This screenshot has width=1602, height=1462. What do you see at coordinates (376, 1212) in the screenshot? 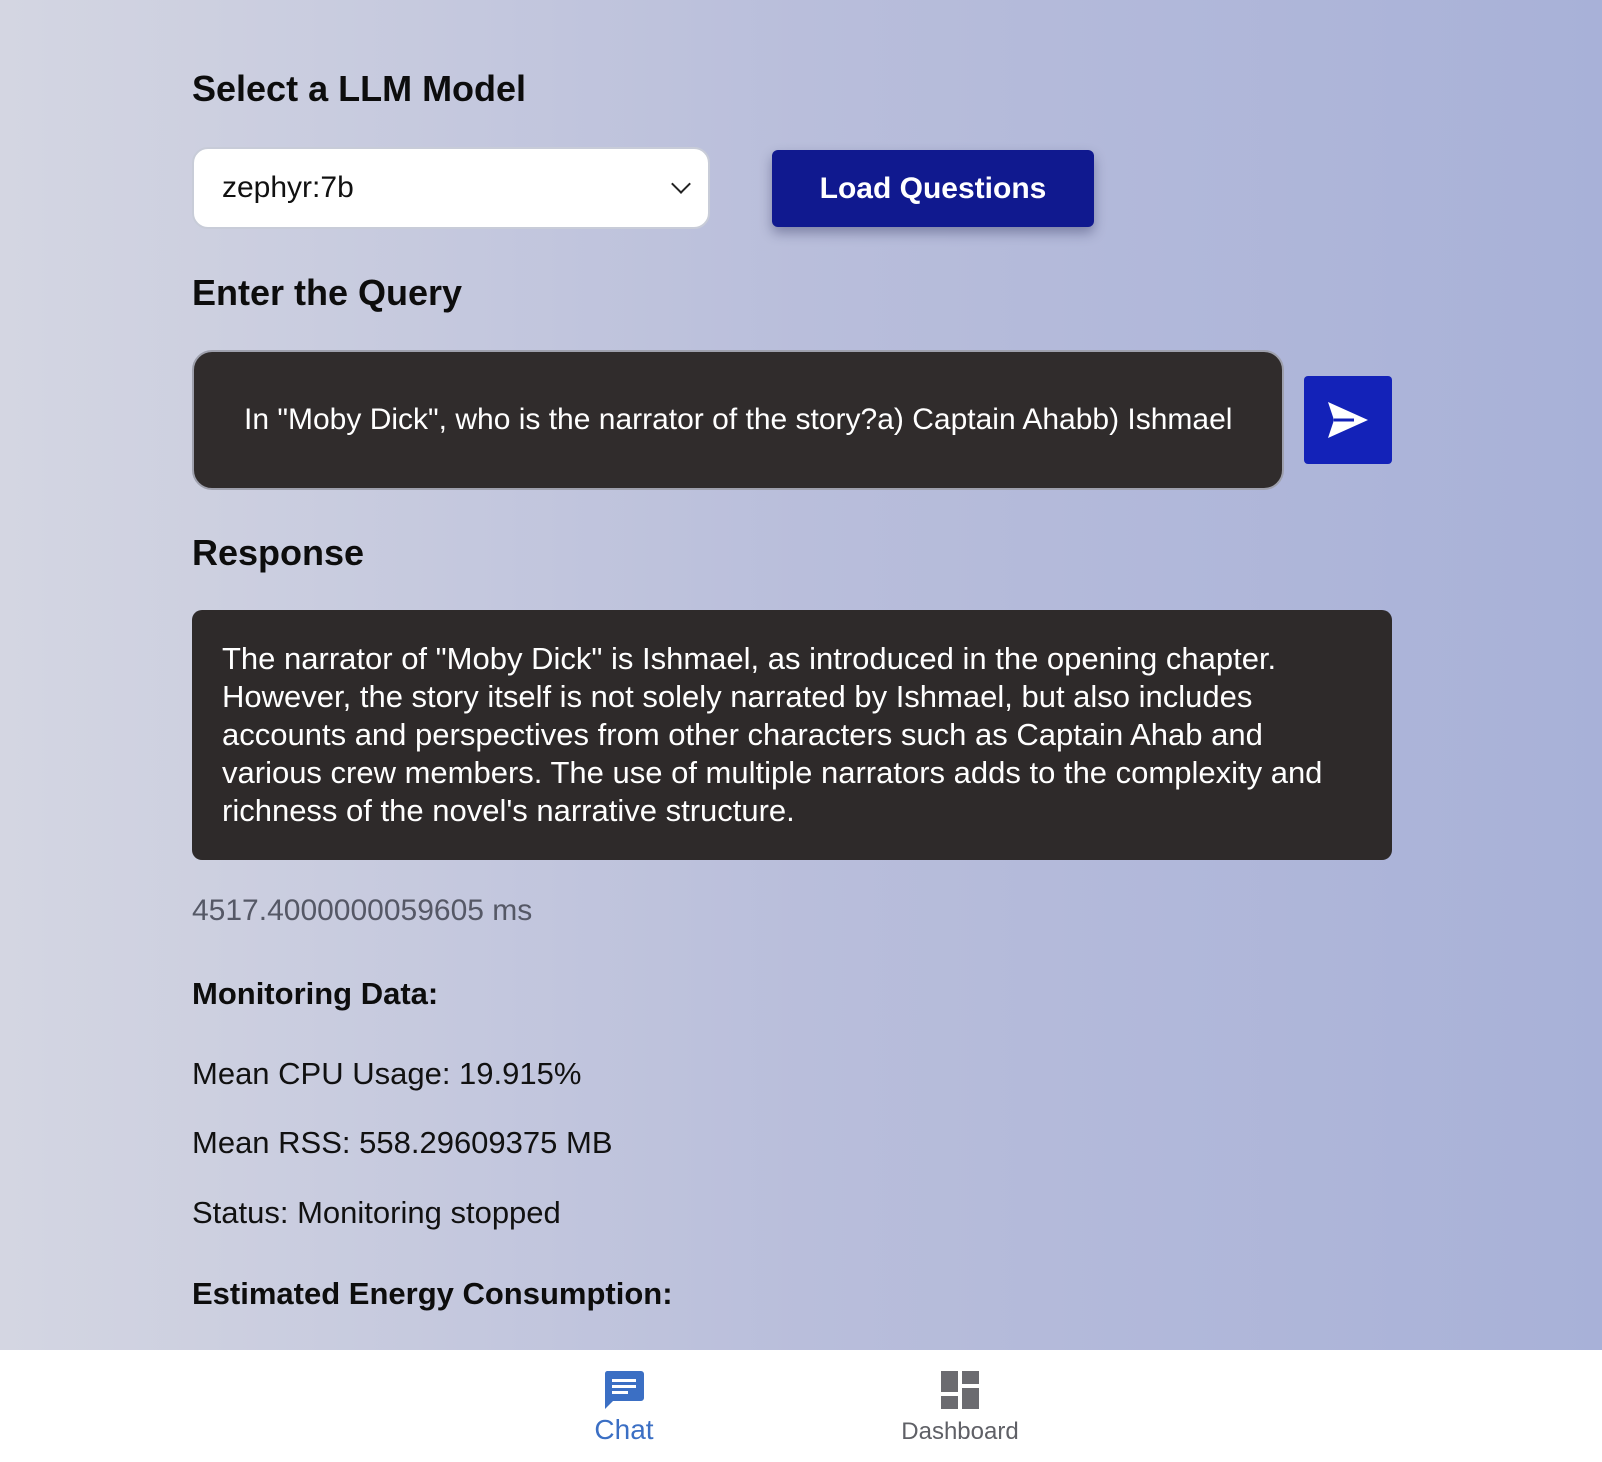
I see `monitoring-status: Status: Monitoring stopped` at bounding box center [376, 1212].